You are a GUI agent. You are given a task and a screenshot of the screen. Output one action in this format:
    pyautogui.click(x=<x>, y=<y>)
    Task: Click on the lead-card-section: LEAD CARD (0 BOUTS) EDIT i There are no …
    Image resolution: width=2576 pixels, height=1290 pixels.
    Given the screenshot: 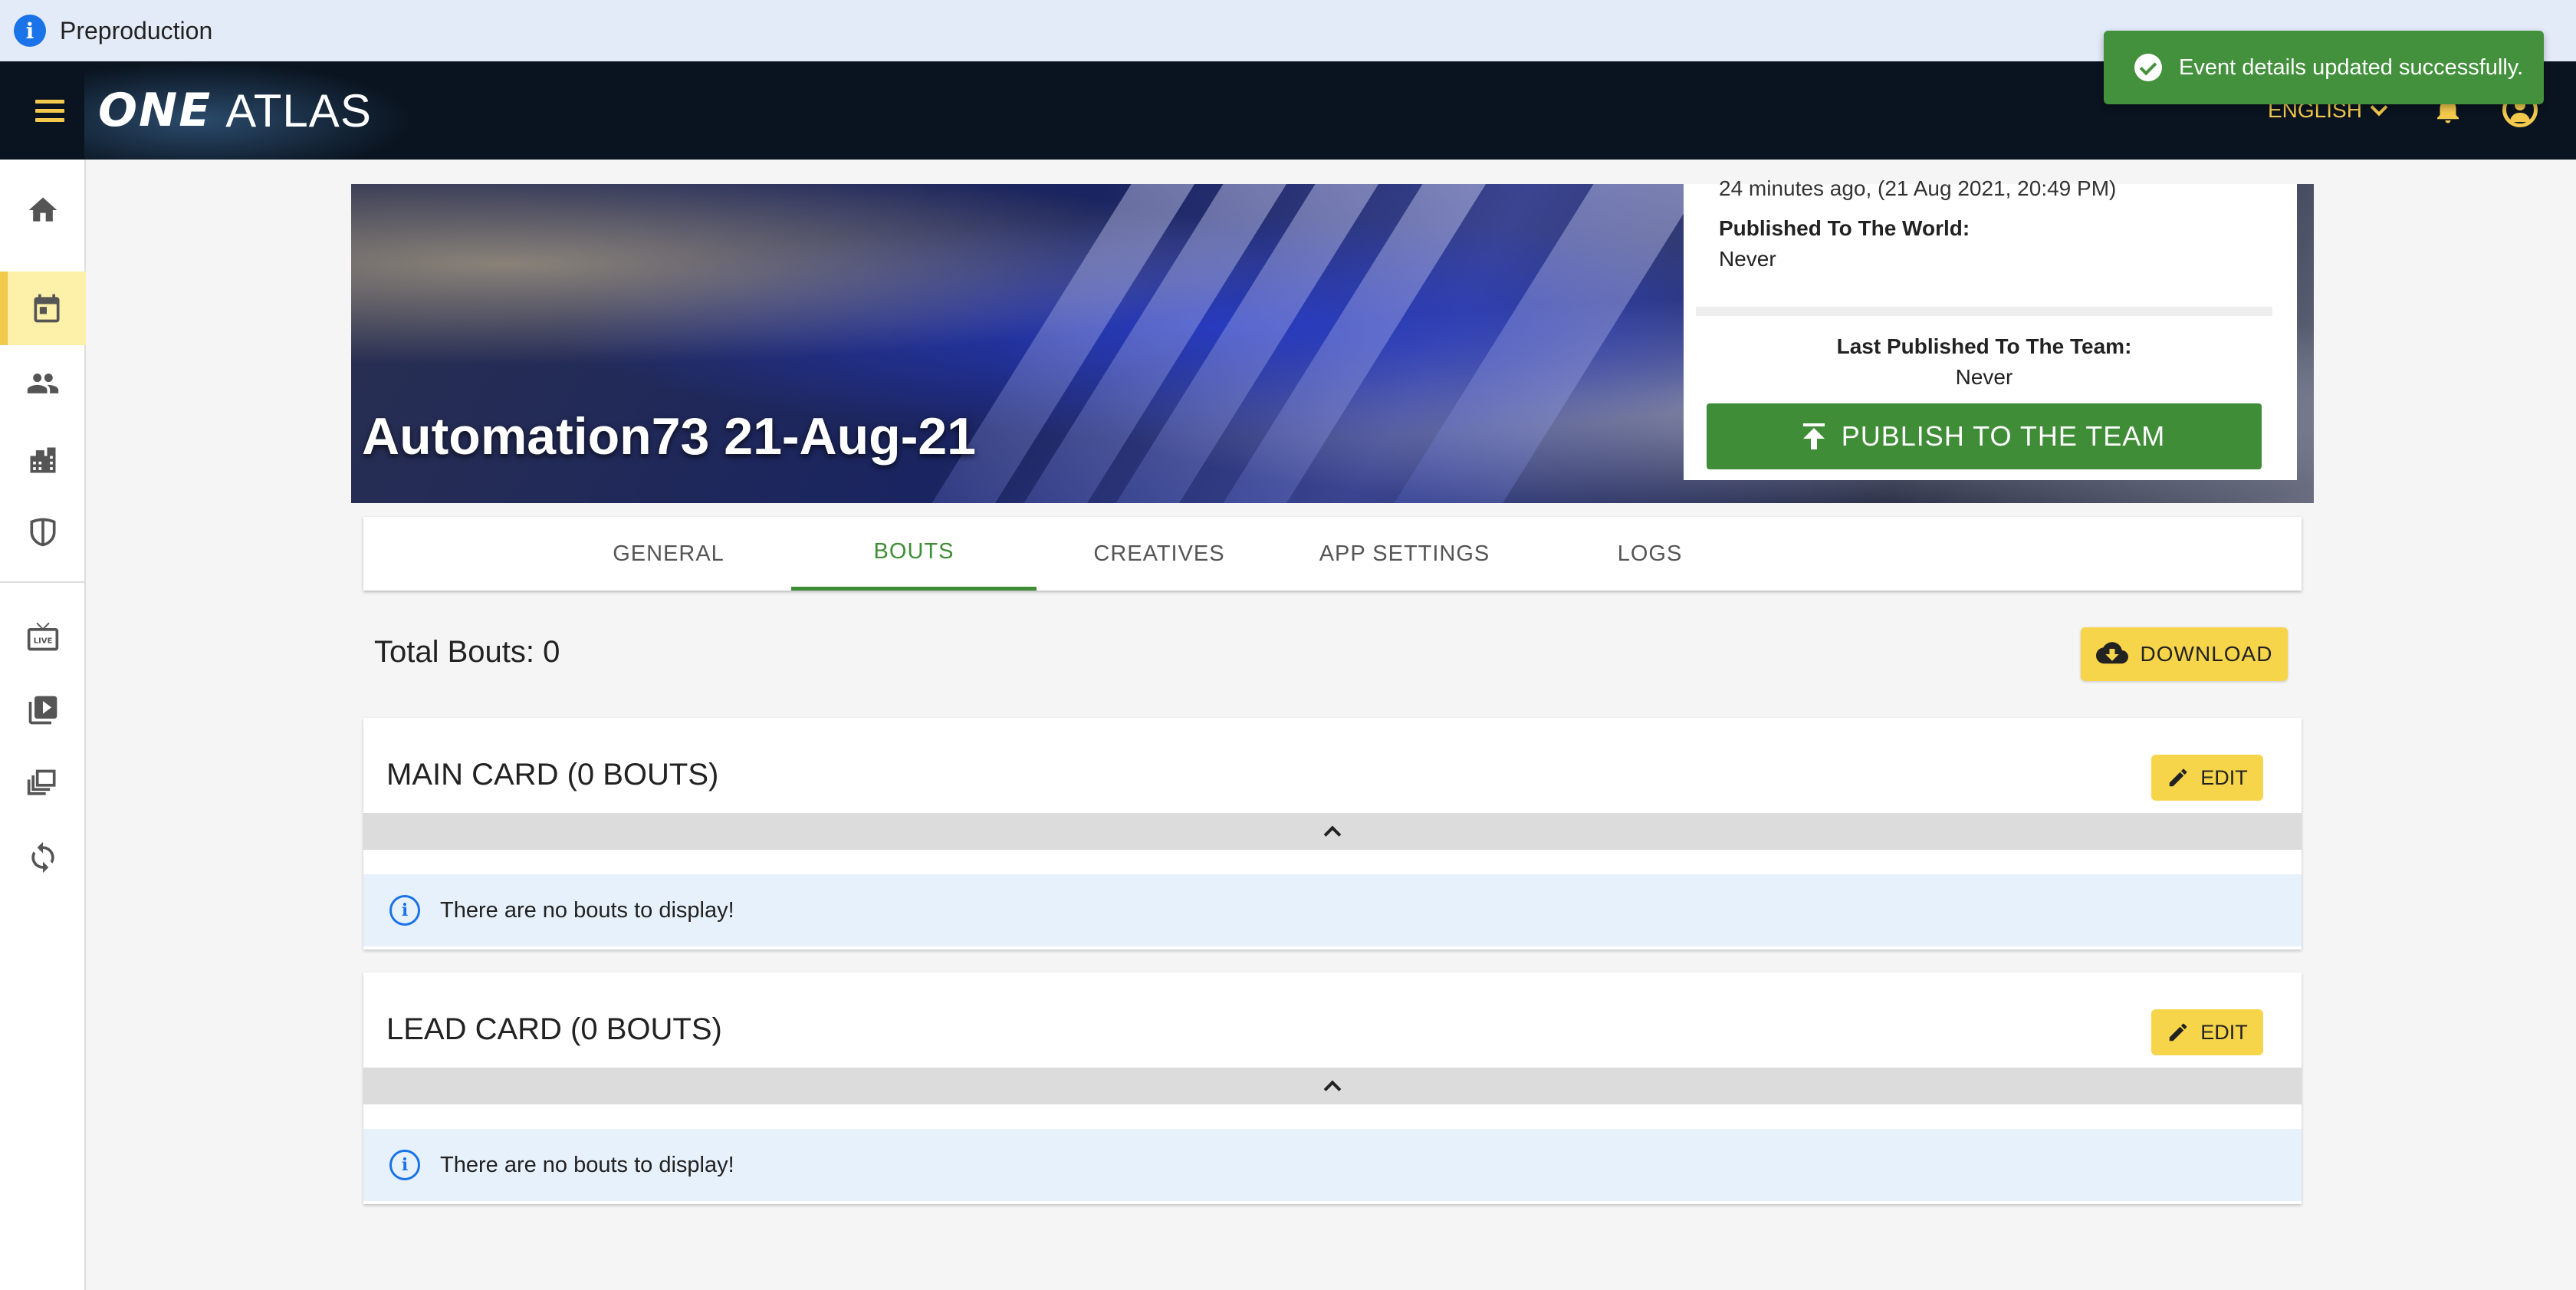 What is the action you would take?
    pyautogui.click(x=1332, y=1088)
    